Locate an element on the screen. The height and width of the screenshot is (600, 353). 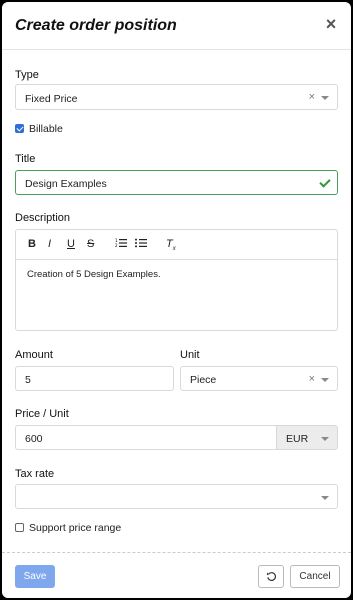
price-input: 600 is located at coordinates (146, 437).